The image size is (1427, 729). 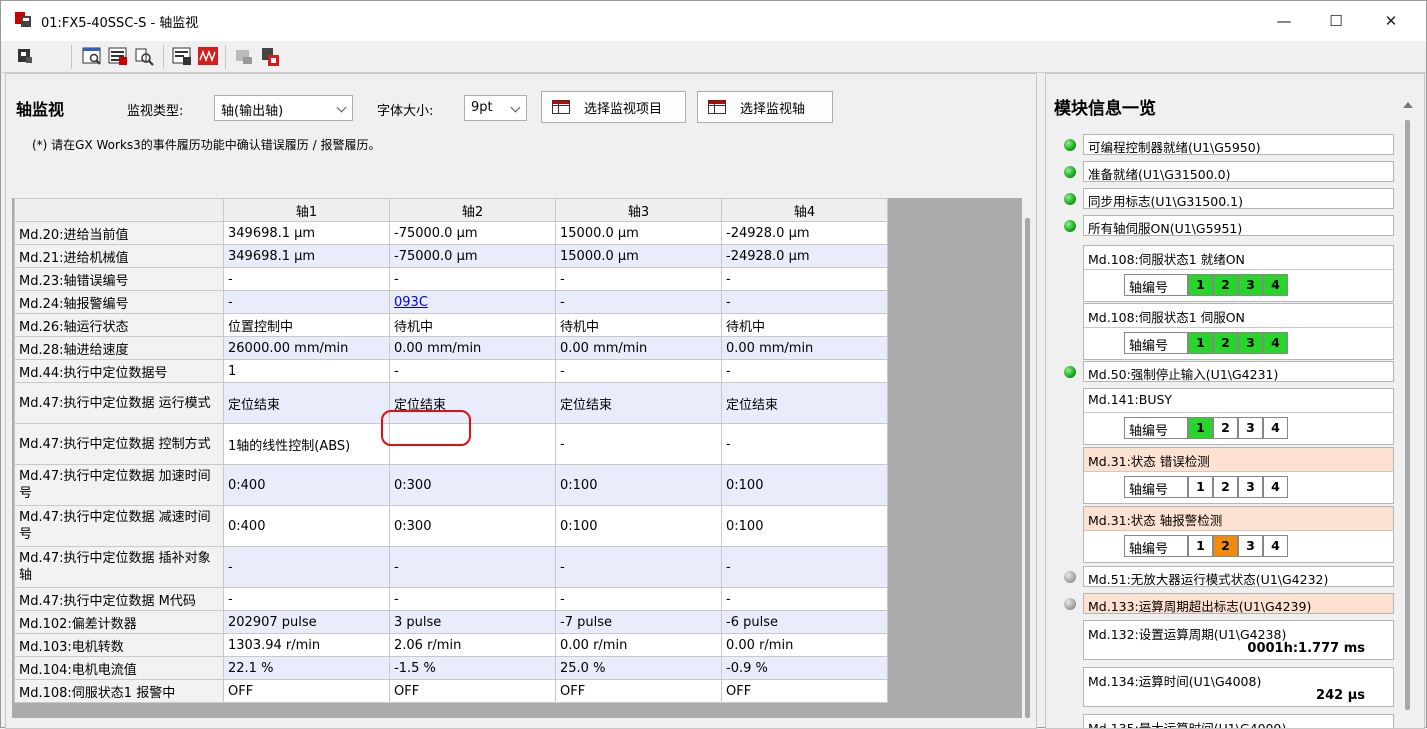 What do you see at coordinates (451, 325) in the screenshot?
I see `table-row: Md.26:轴运行状态 位置控制中 待机中 待机中 待机中` at bounding box center [451, 325].